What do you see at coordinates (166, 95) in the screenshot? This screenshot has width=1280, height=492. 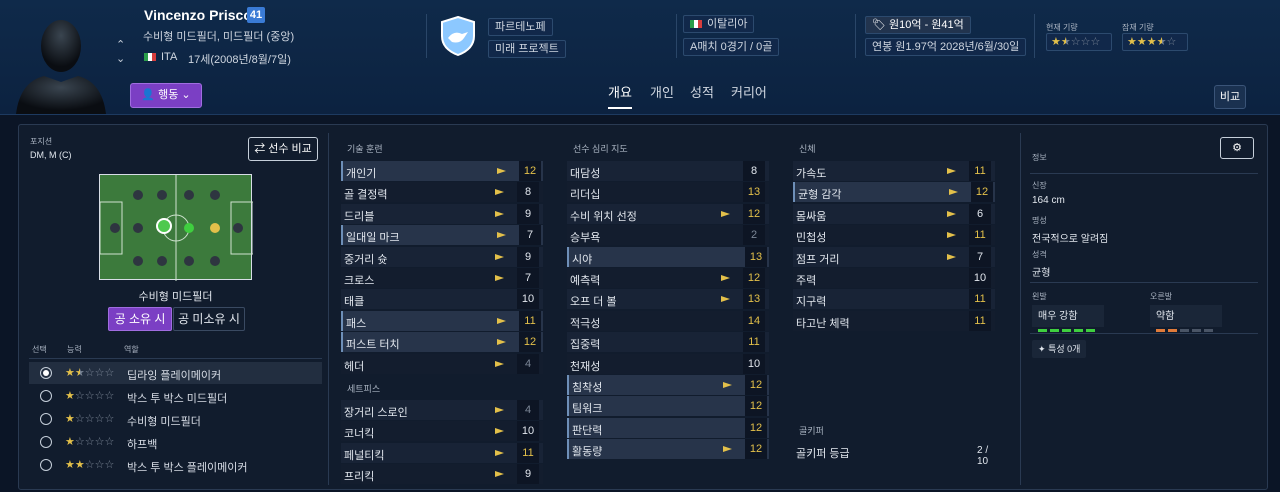 I see `action-button: 👤 행동 ⌄` at bounding box center [166, 95].